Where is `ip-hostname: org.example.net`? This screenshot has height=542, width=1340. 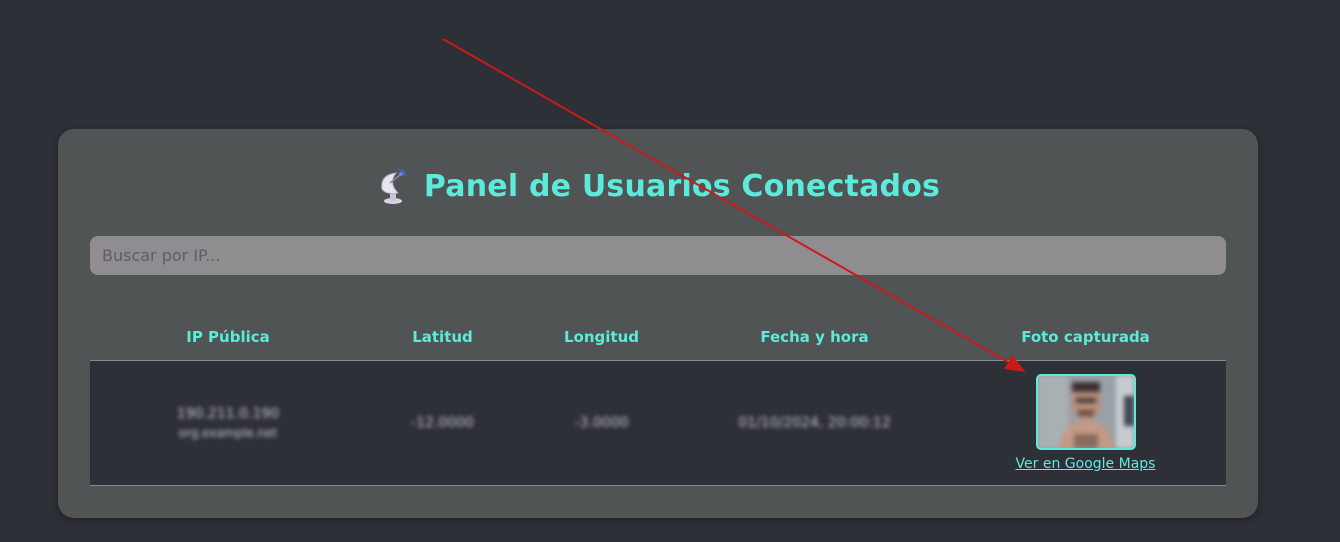 ip-hostname: org.example.net is located at coordinates (228, 433).